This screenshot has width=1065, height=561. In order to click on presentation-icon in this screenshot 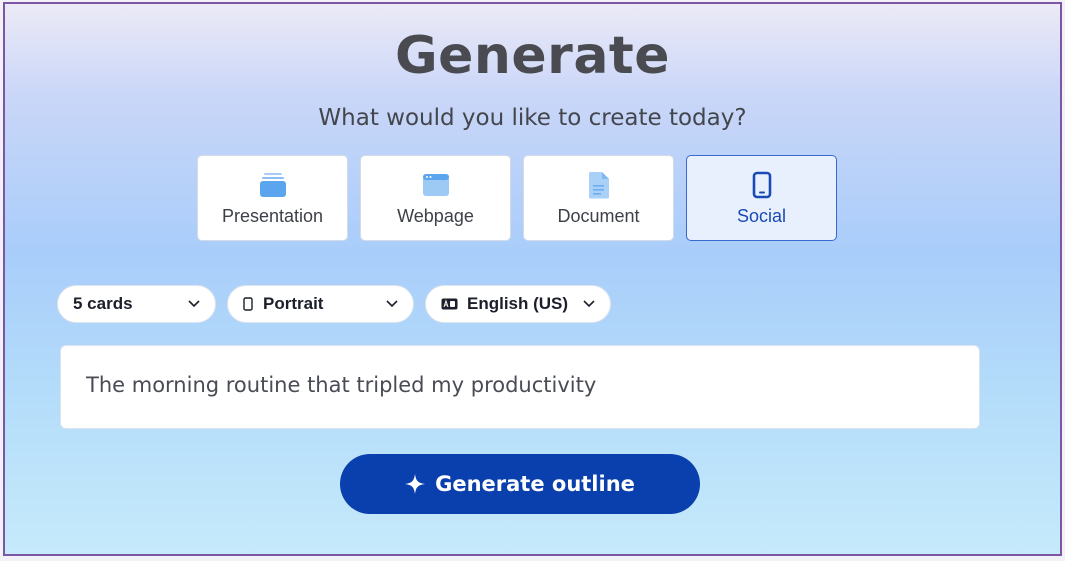, I will do `click(273, 185)`.